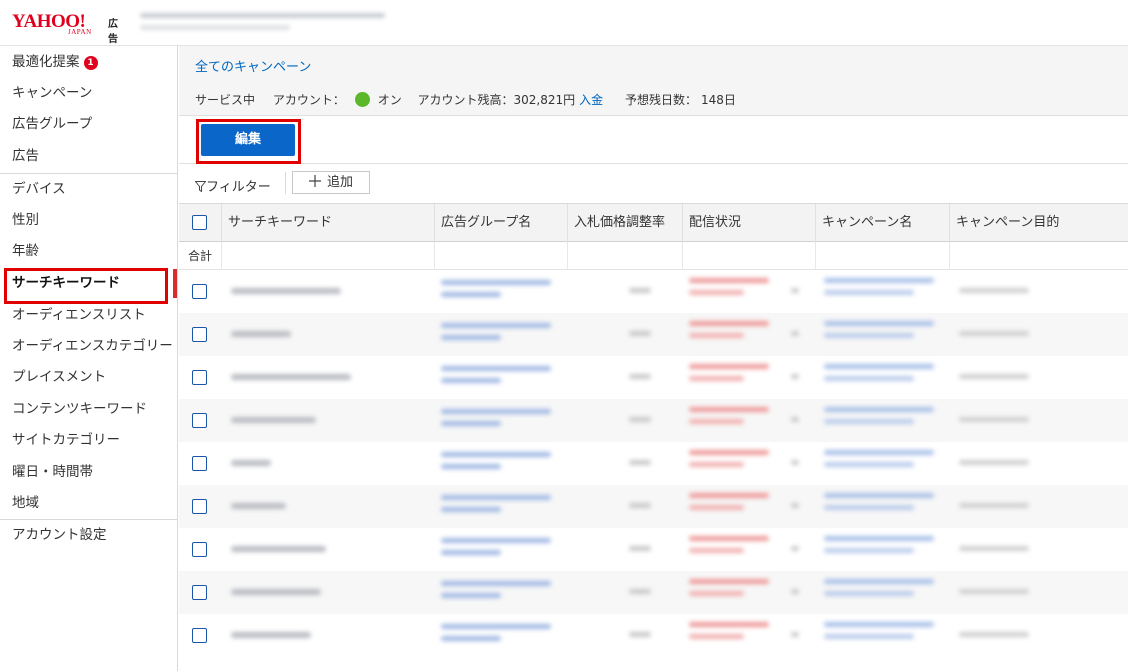 The height and width of the screenshot is (671, 1128). I want to click on sidebar-item-label: 広告グループ, so click(52, 124).